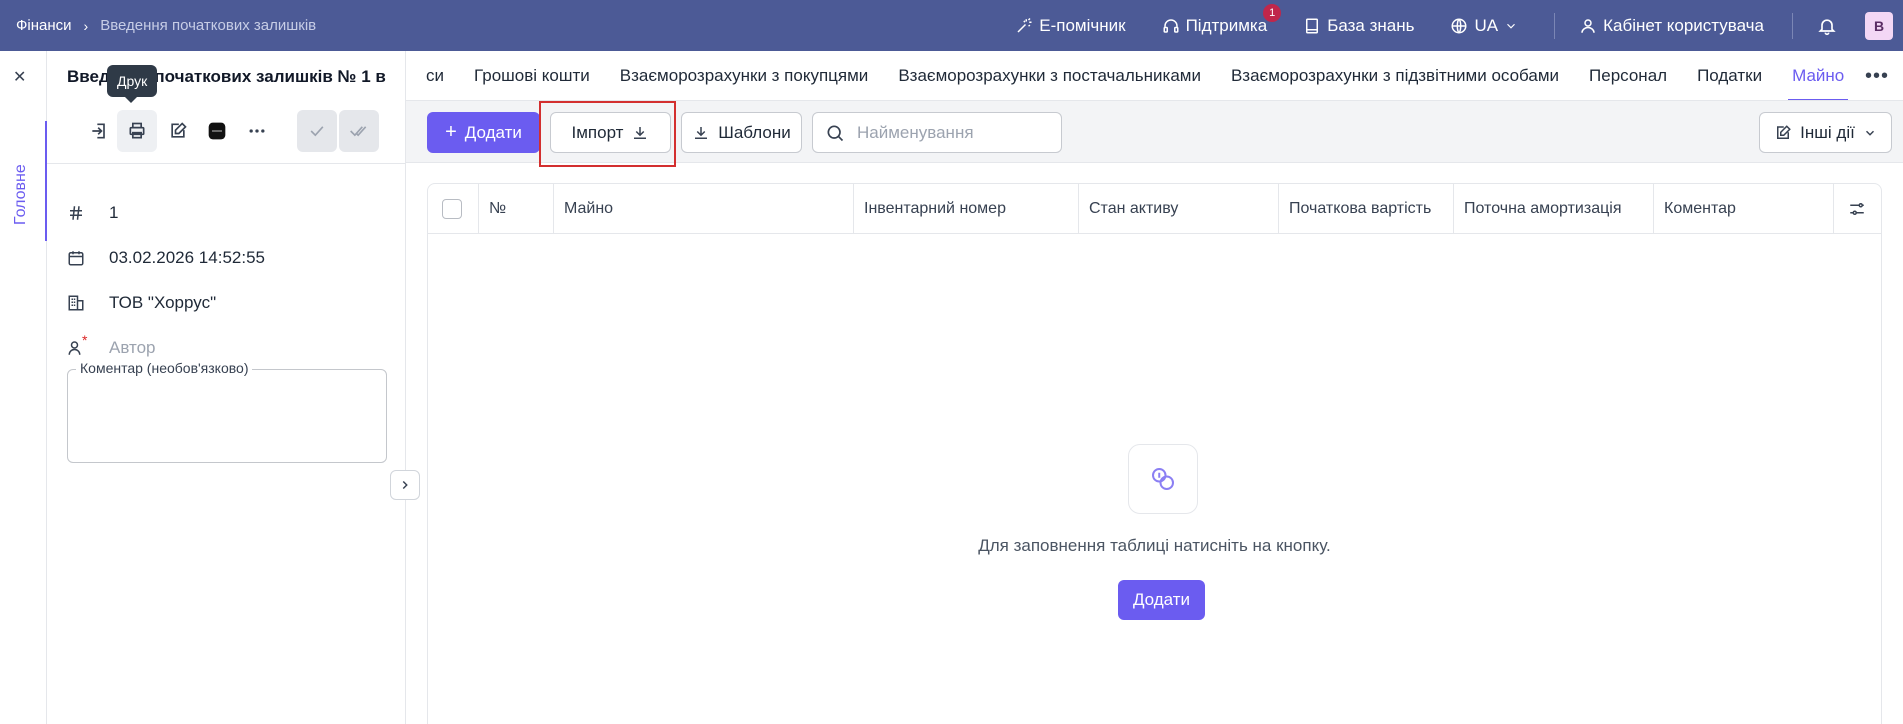 The height and width of the screenshot is (724, 1903). What do you see at coordinates (1553, 209) in the screenshot?
I see `column-current-depreciation: Поточна амортизація` at bounding box center [1553, 209].